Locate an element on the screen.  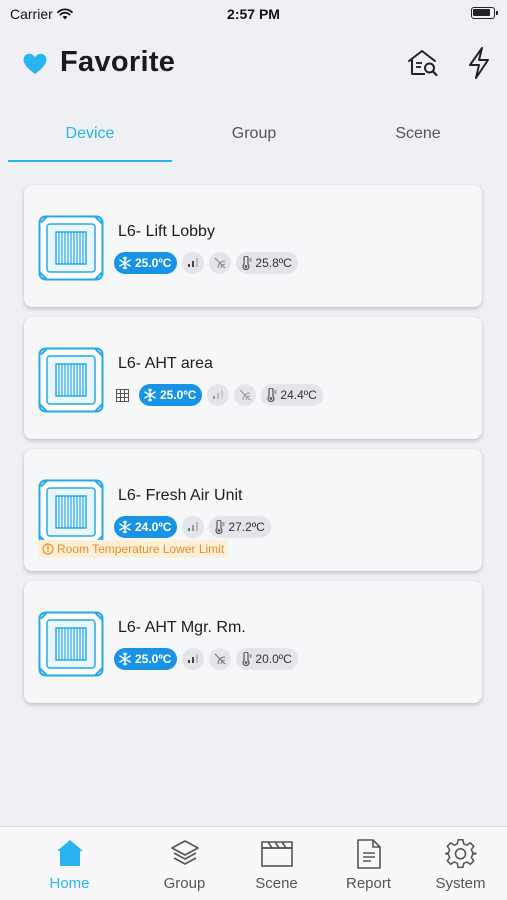
room-temp-chip: 24.4ºC is located at coordinates (292, 395).